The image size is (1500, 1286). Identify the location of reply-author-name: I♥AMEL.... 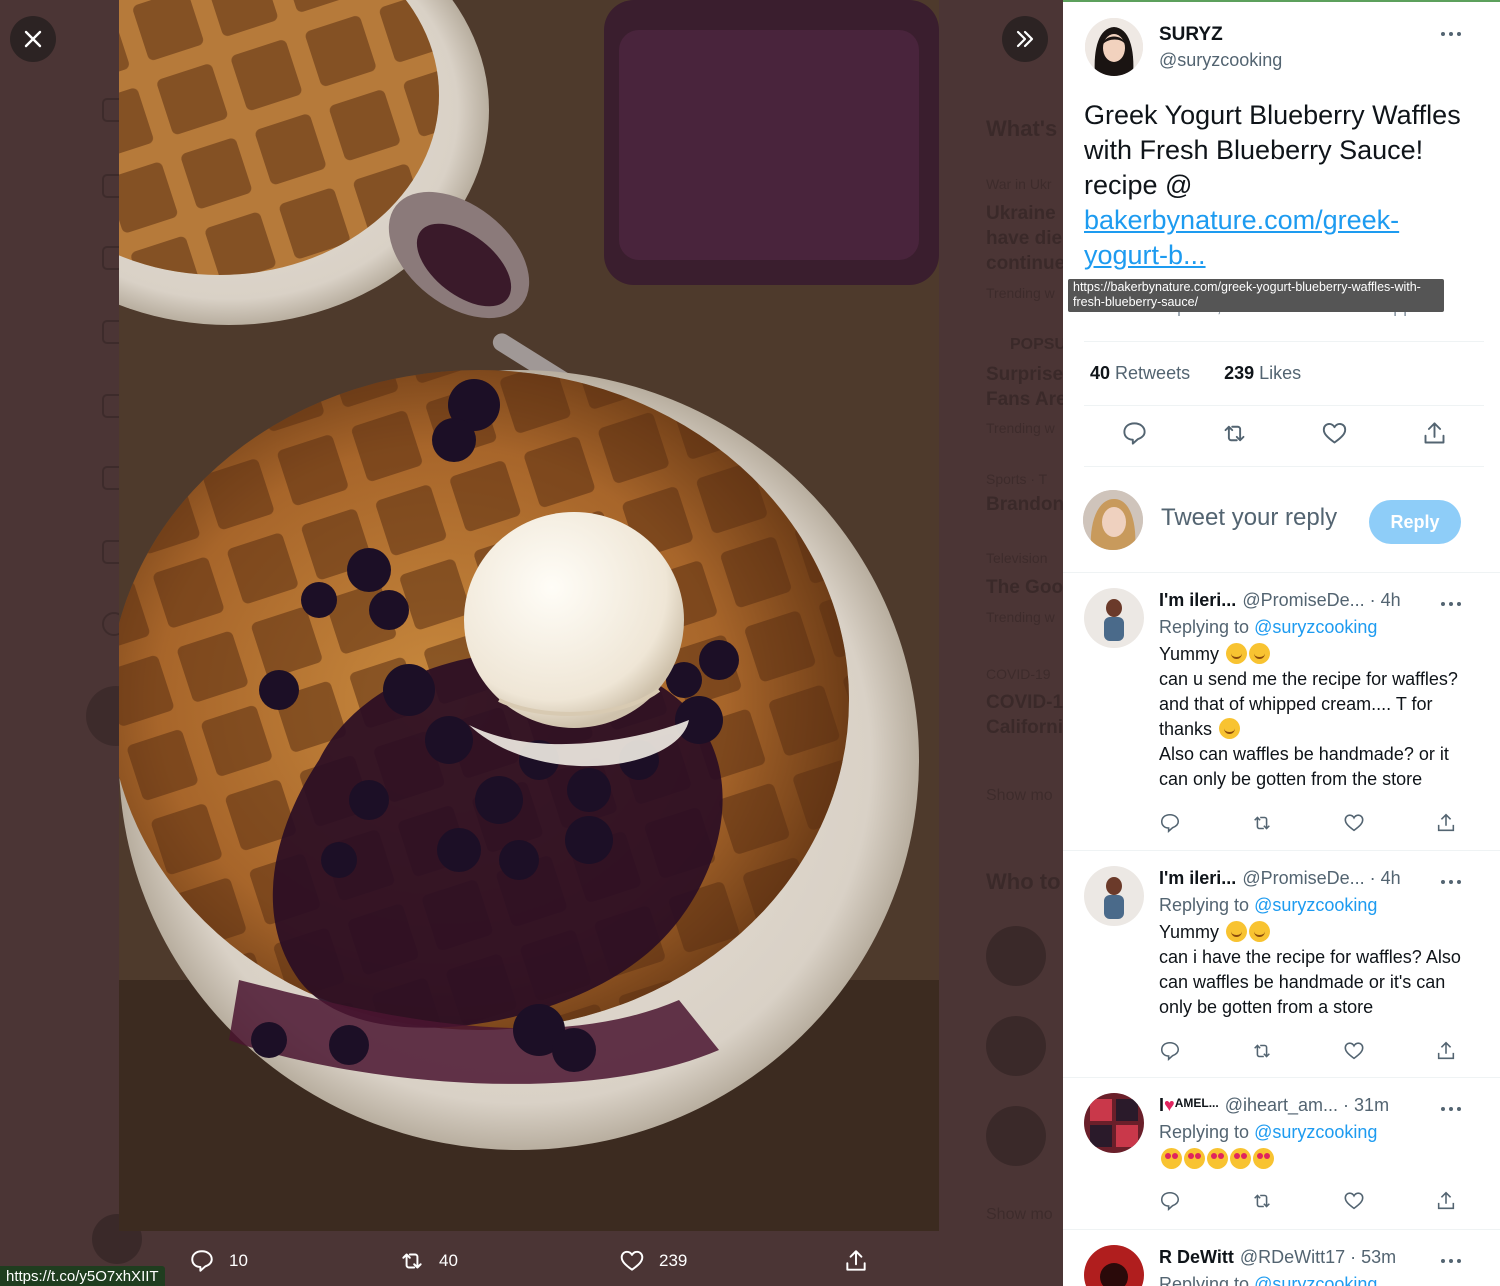
(1189, 1105).